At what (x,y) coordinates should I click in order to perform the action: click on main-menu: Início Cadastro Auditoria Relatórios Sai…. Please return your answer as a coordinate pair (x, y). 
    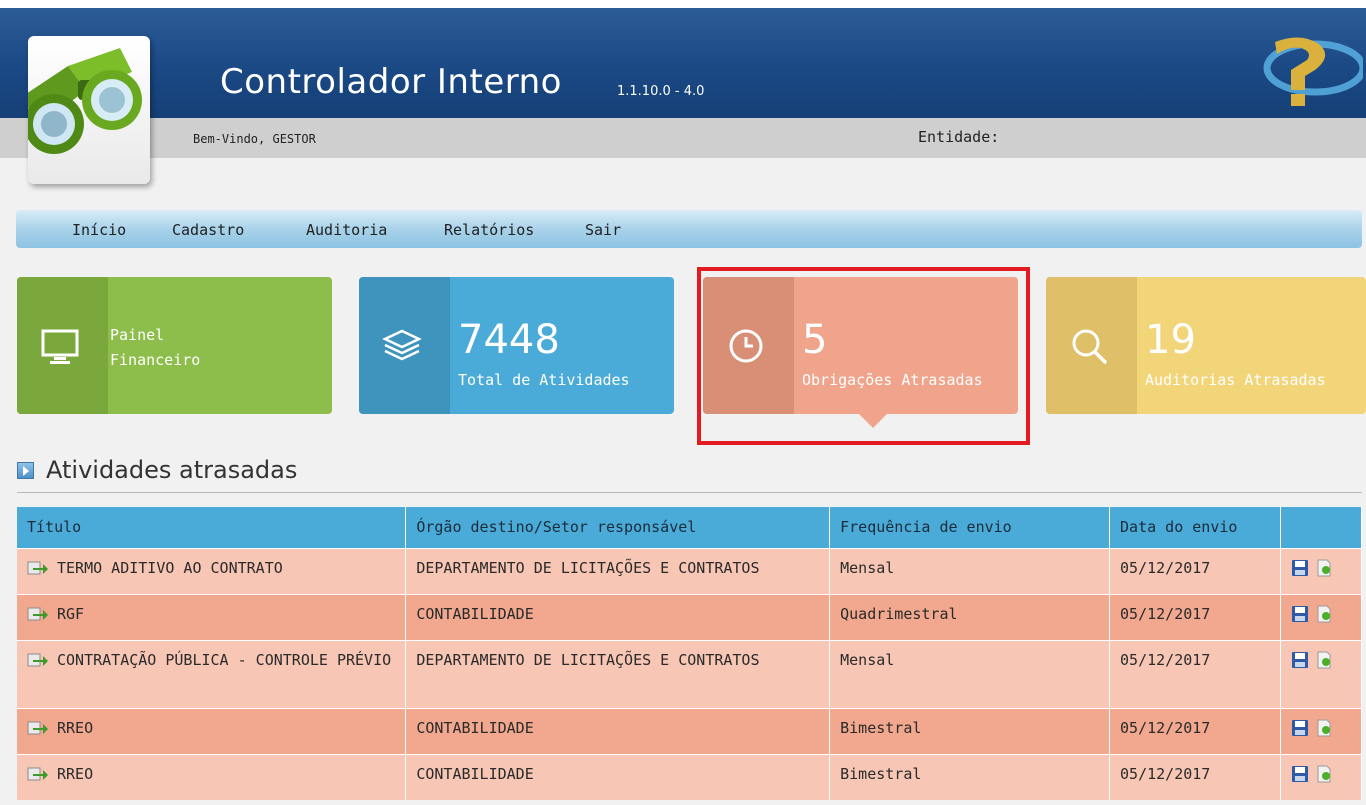
    Looking at the image, I should click on (689, 229).